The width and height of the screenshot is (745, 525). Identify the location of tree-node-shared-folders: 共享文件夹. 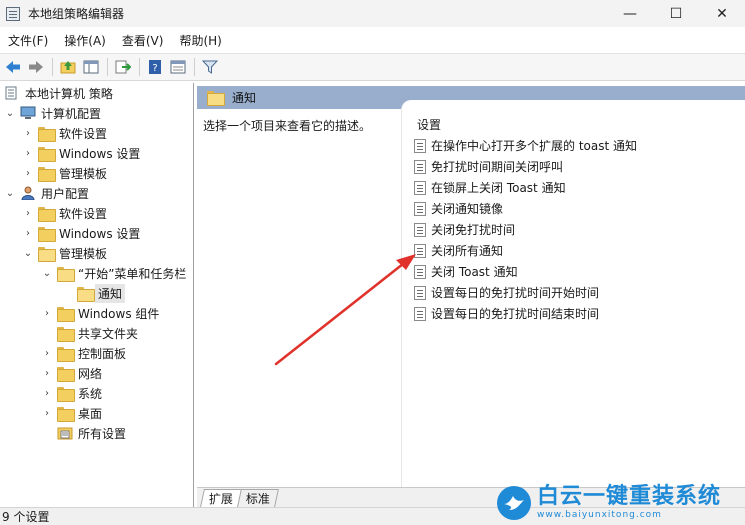
(97, 333).